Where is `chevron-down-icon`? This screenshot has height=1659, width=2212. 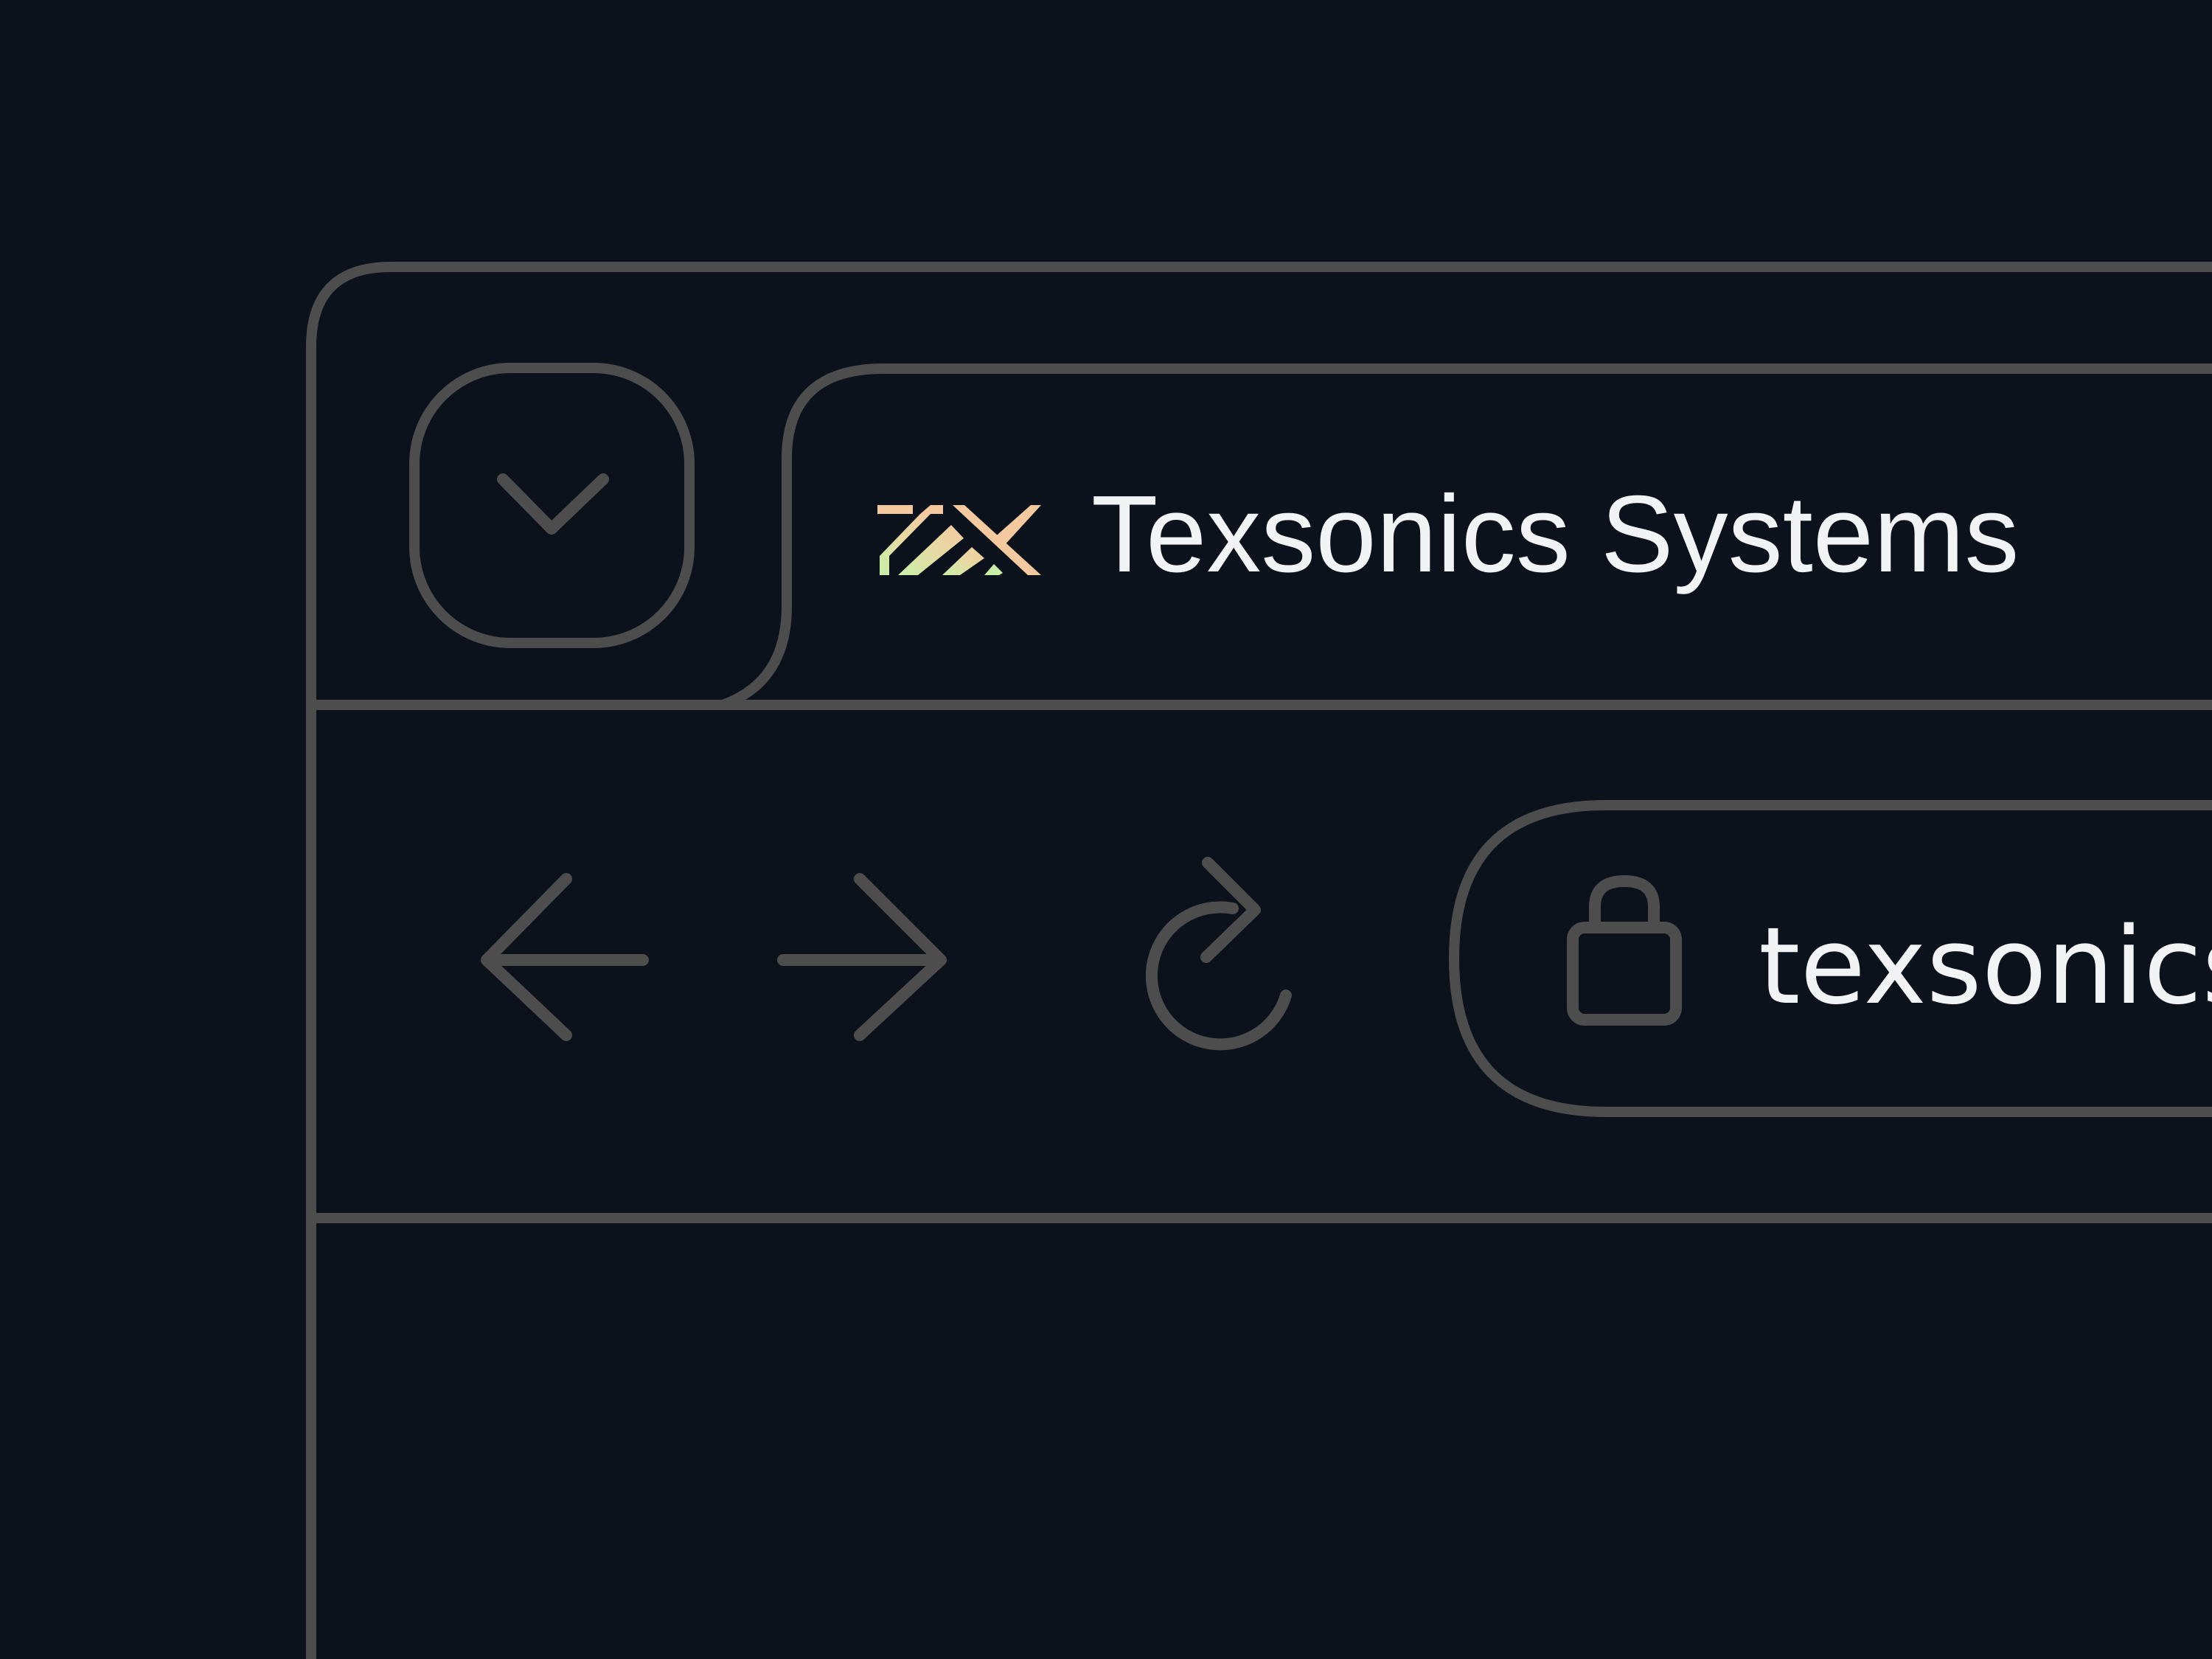
chevron-down-icon is located at coordinates (553, 504).